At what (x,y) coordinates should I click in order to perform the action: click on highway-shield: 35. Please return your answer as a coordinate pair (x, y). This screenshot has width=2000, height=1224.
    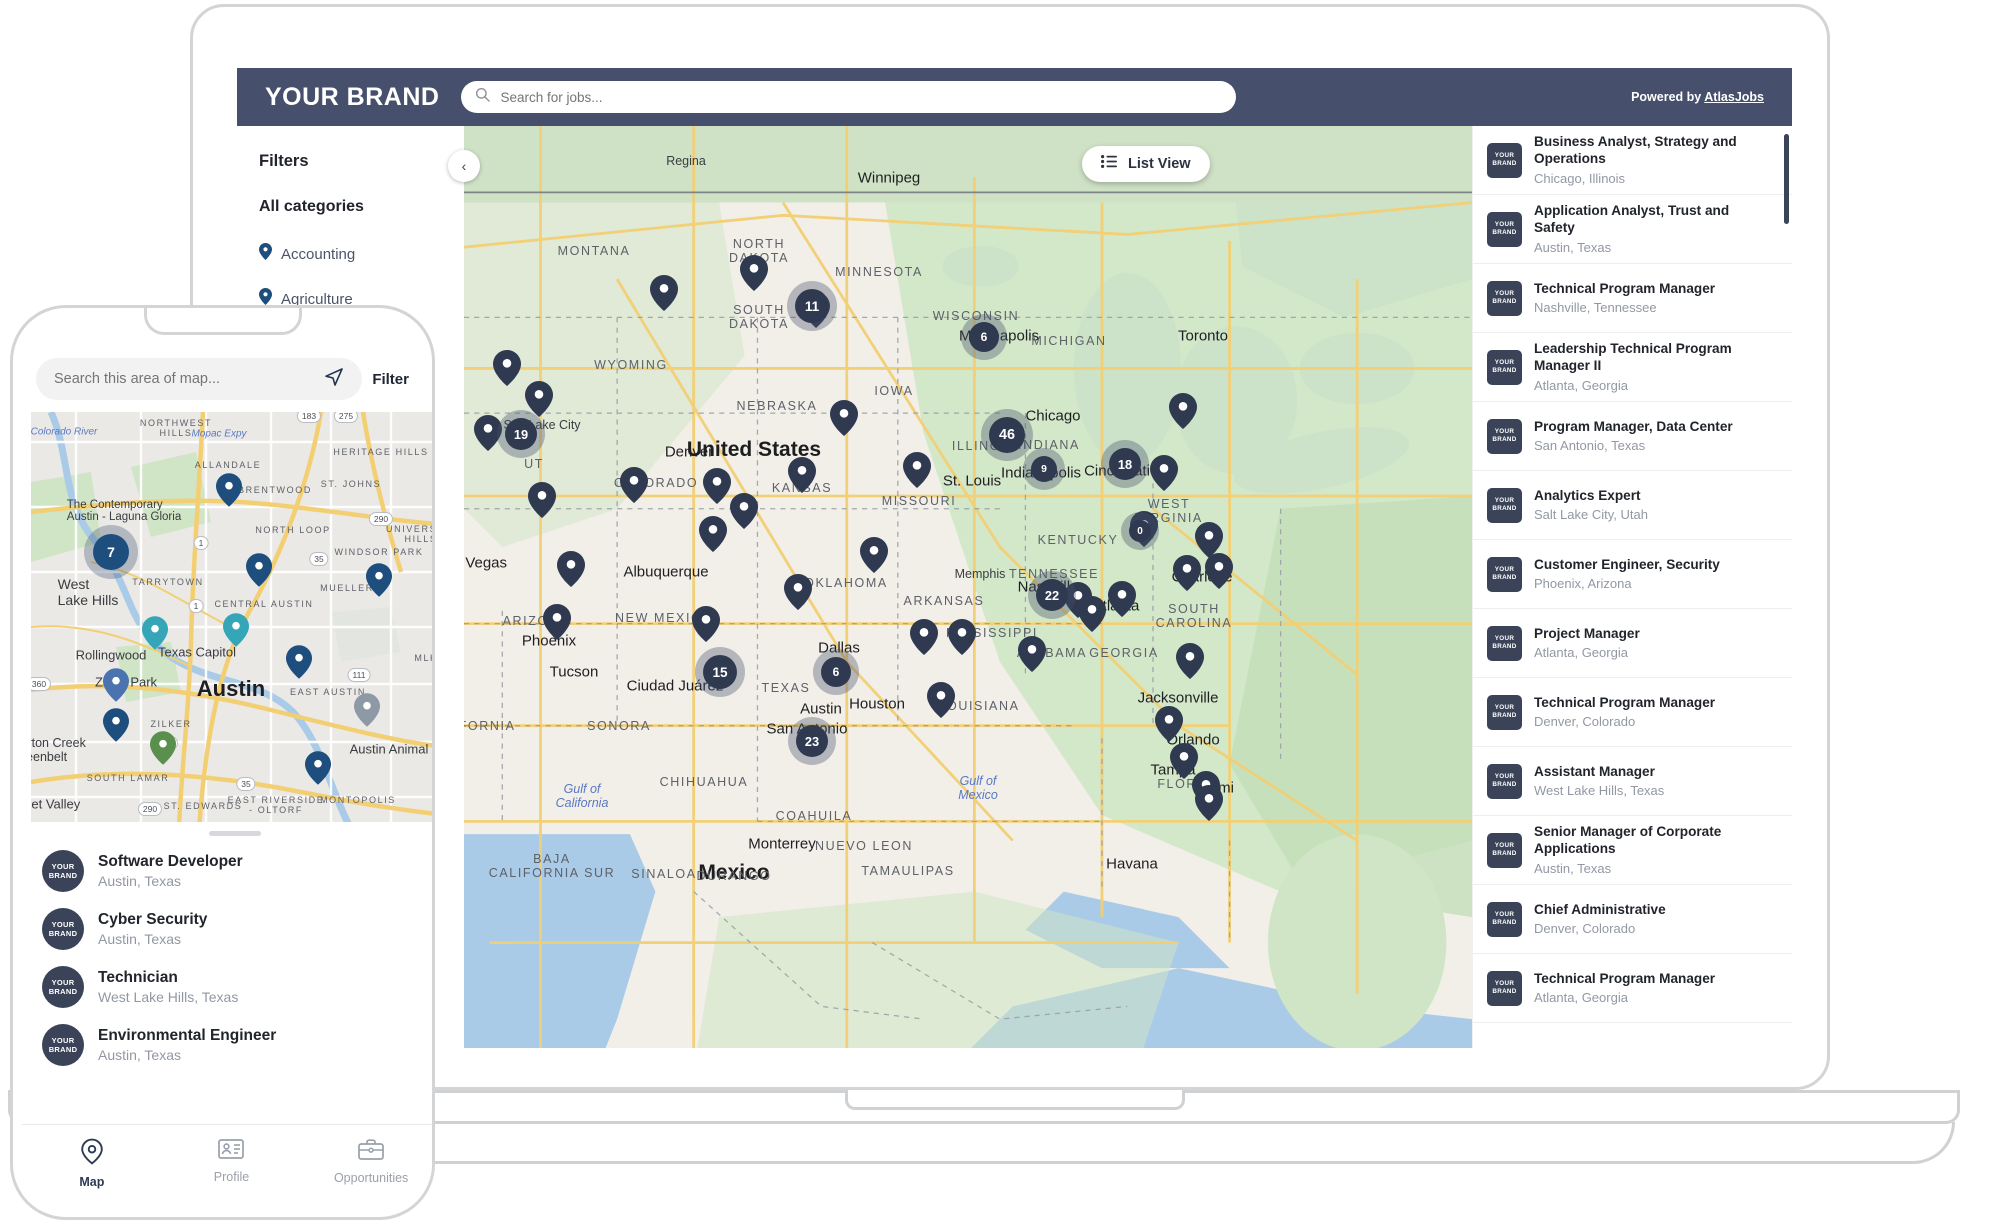
    Looking at the image, I should click on (319, 559).